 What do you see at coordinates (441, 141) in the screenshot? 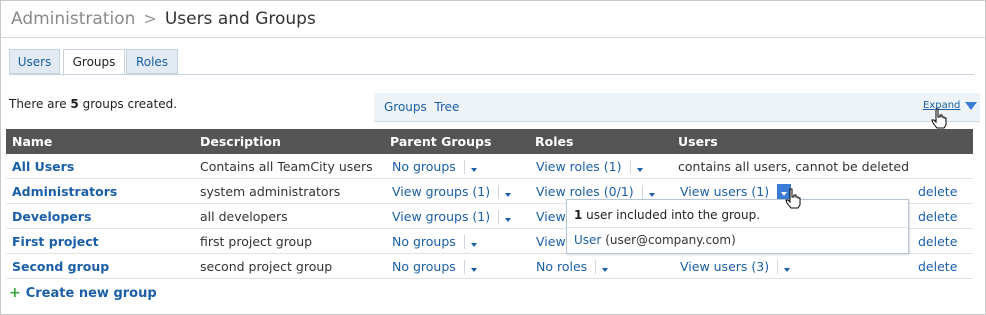
I see `column-header-parent-groups: Parent Groups` at bounding box center [441, 141].